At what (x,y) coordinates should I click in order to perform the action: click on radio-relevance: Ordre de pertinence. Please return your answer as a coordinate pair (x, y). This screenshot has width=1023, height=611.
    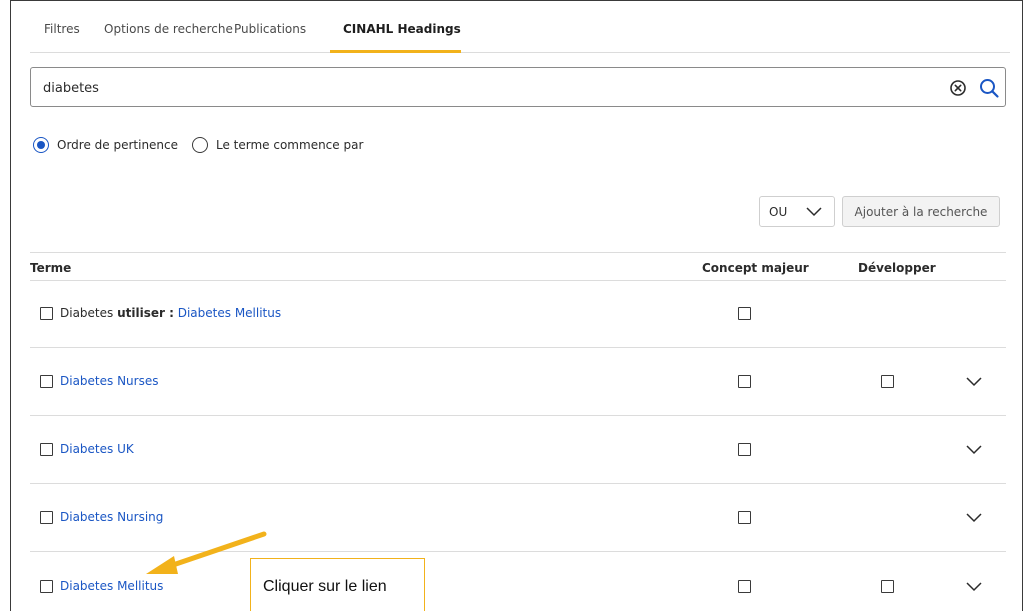
    Looking at the image, I should click on (105, 145).